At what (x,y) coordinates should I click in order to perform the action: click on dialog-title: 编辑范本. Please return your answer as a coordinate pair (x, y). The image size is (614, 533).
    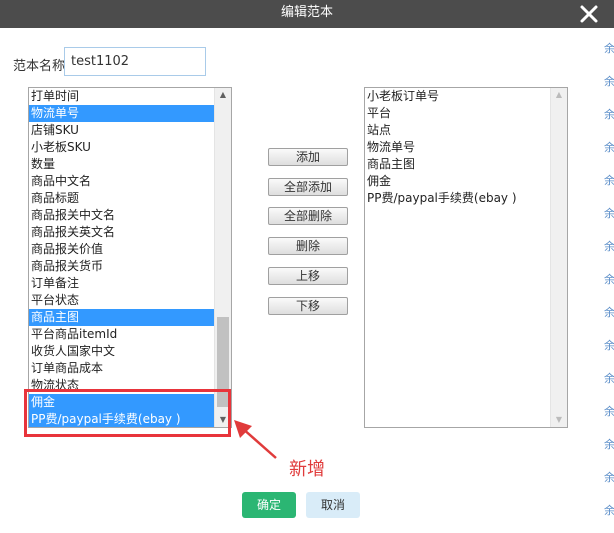
    Looking at the image, I should click on (306, 12).